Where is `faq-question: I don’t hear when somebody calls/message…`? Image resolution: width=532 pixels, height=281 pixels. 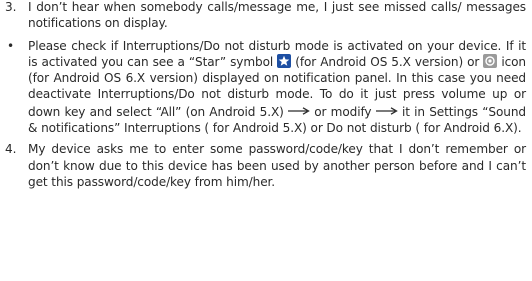
faq-question: I don’t hear when somebody calls/message… is located at coordinates (277, 15).